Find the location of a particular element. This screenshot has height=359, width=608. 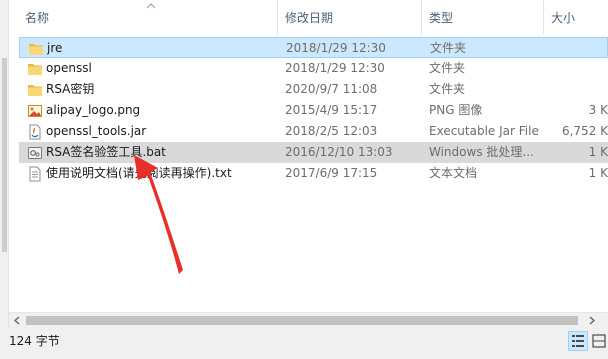

file-name: RSA密钥 is located at coordinates (70, 89).